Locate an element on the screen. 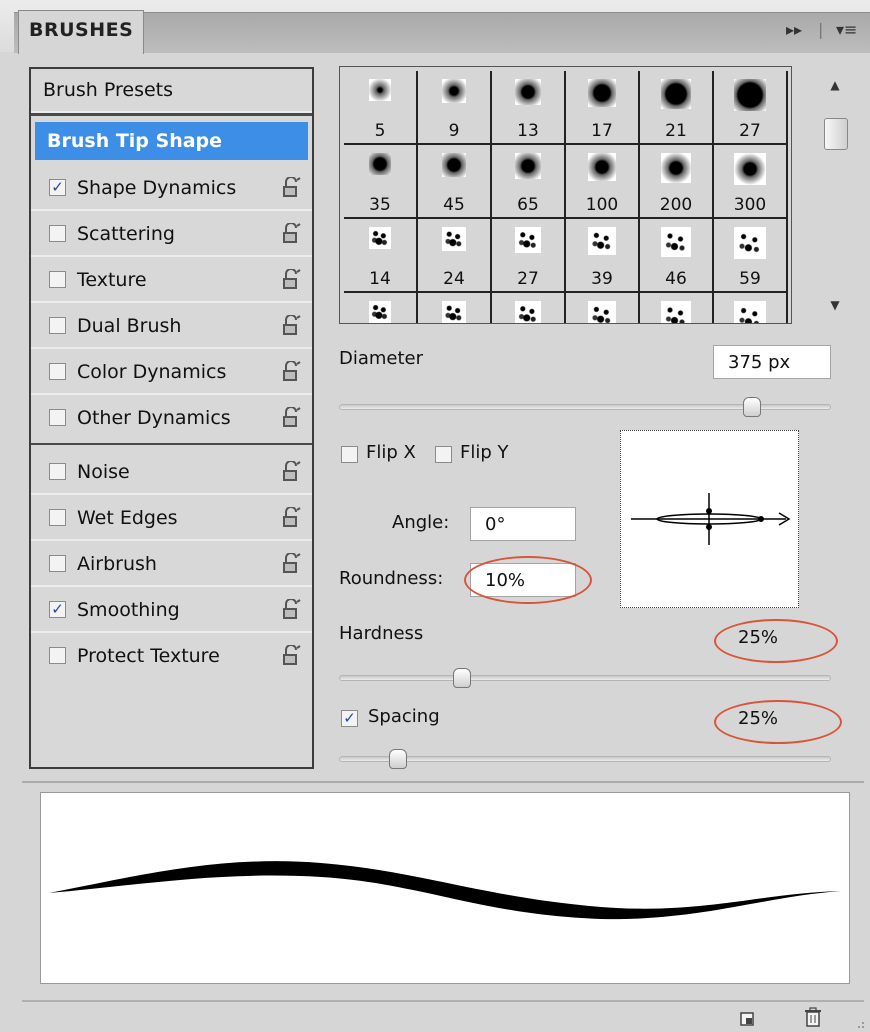 This screenshot has width=870, height=1032. resize-grip-icon is located at coordinates (859, 1023).